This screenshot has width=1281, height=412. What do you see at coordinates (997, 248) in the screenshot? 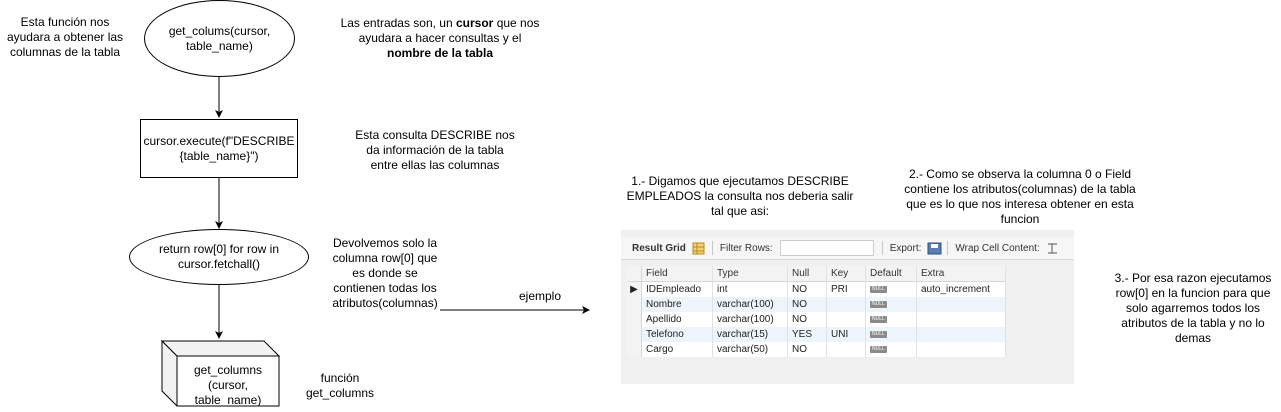
I see `wrap-cell-label: Wrap Cell Content:` at bounding box center [997, 248].